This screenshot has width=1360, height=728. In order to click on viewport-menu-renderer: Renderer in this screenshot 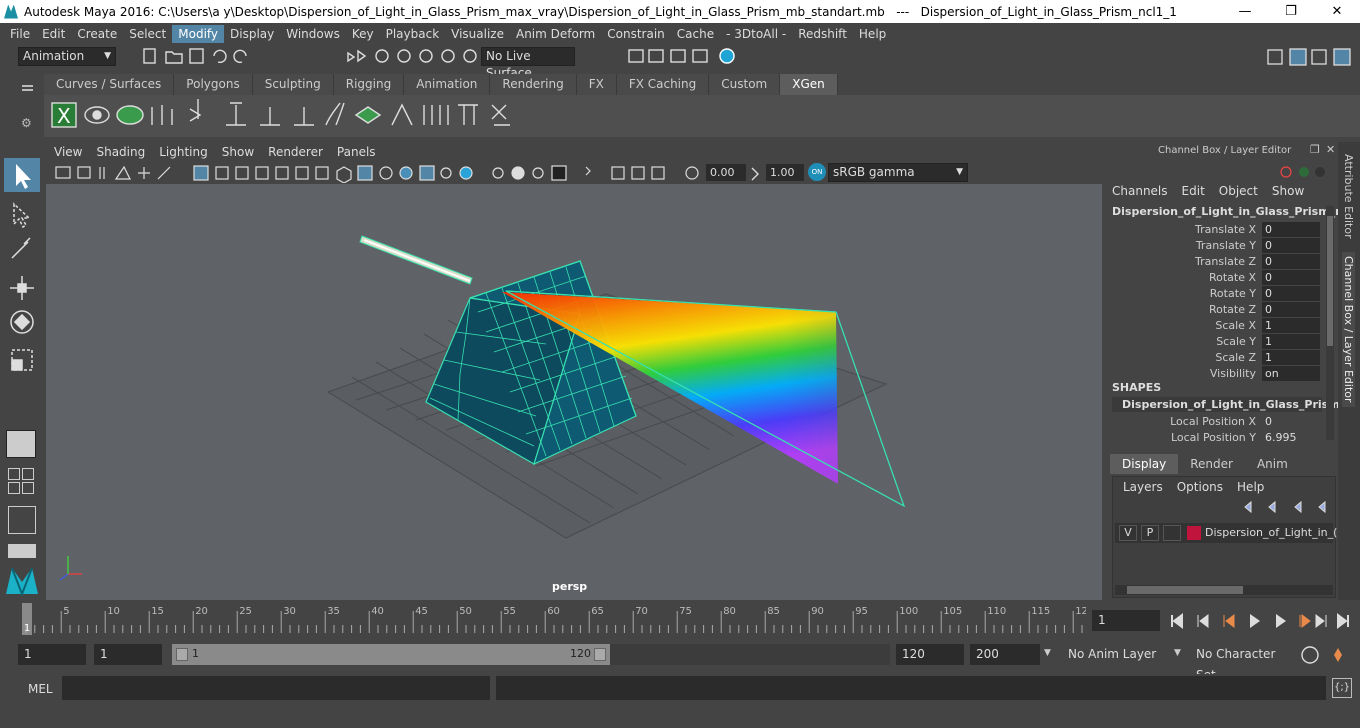, I will do `click(295, 152)`.